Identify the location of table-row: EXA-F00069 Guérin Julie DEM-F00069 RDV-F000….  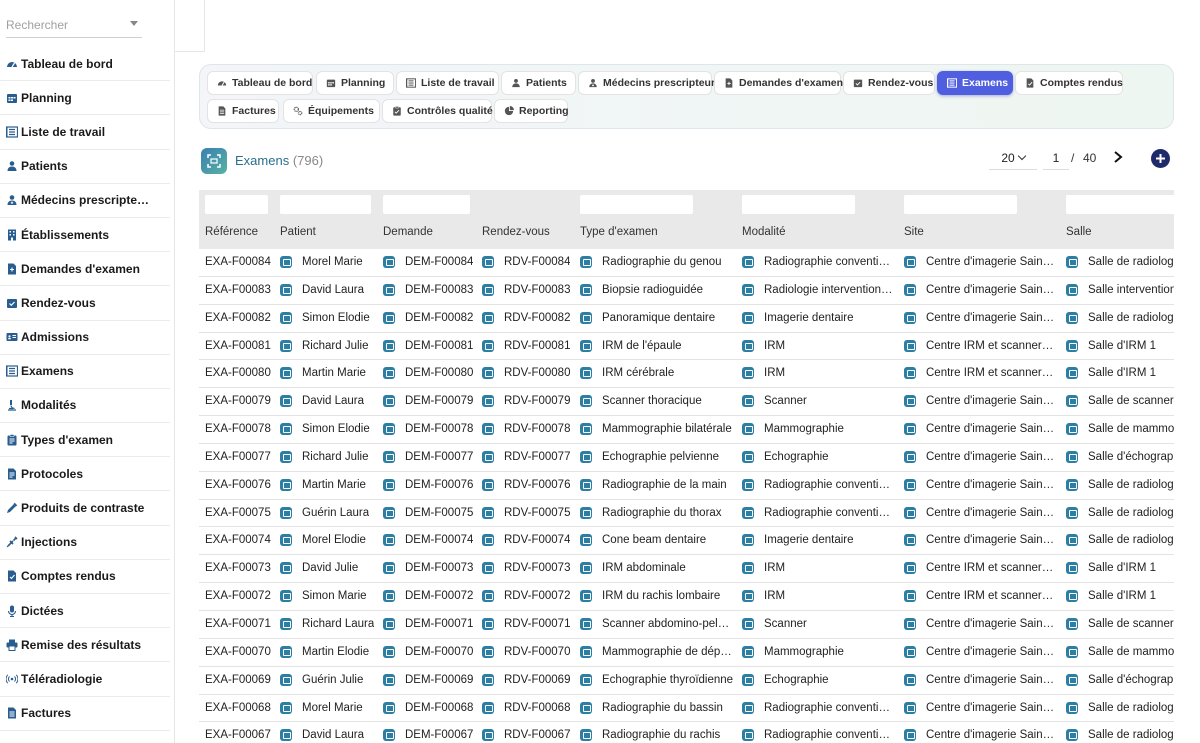
(686, 681).